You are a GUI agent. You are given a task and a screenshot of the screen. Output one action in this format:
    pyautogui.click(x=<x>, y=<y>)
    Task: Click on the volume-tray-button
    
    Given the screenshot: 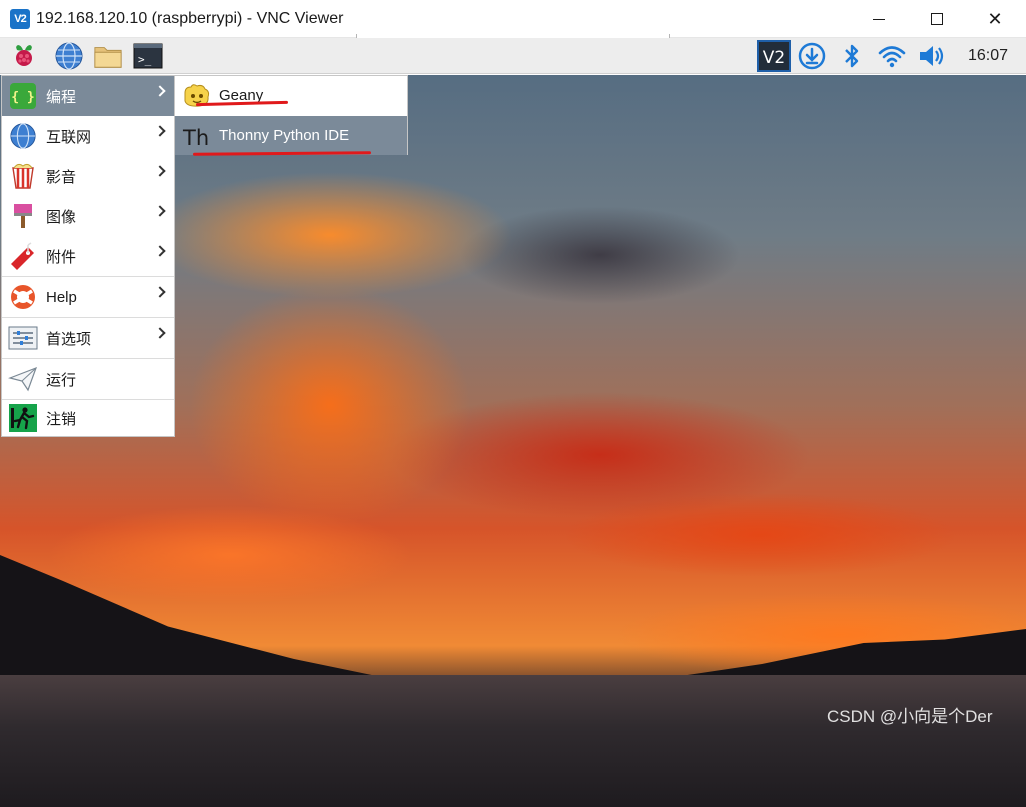 What is the action you would take?
    pyautogui.click(x=932, y=56)
    